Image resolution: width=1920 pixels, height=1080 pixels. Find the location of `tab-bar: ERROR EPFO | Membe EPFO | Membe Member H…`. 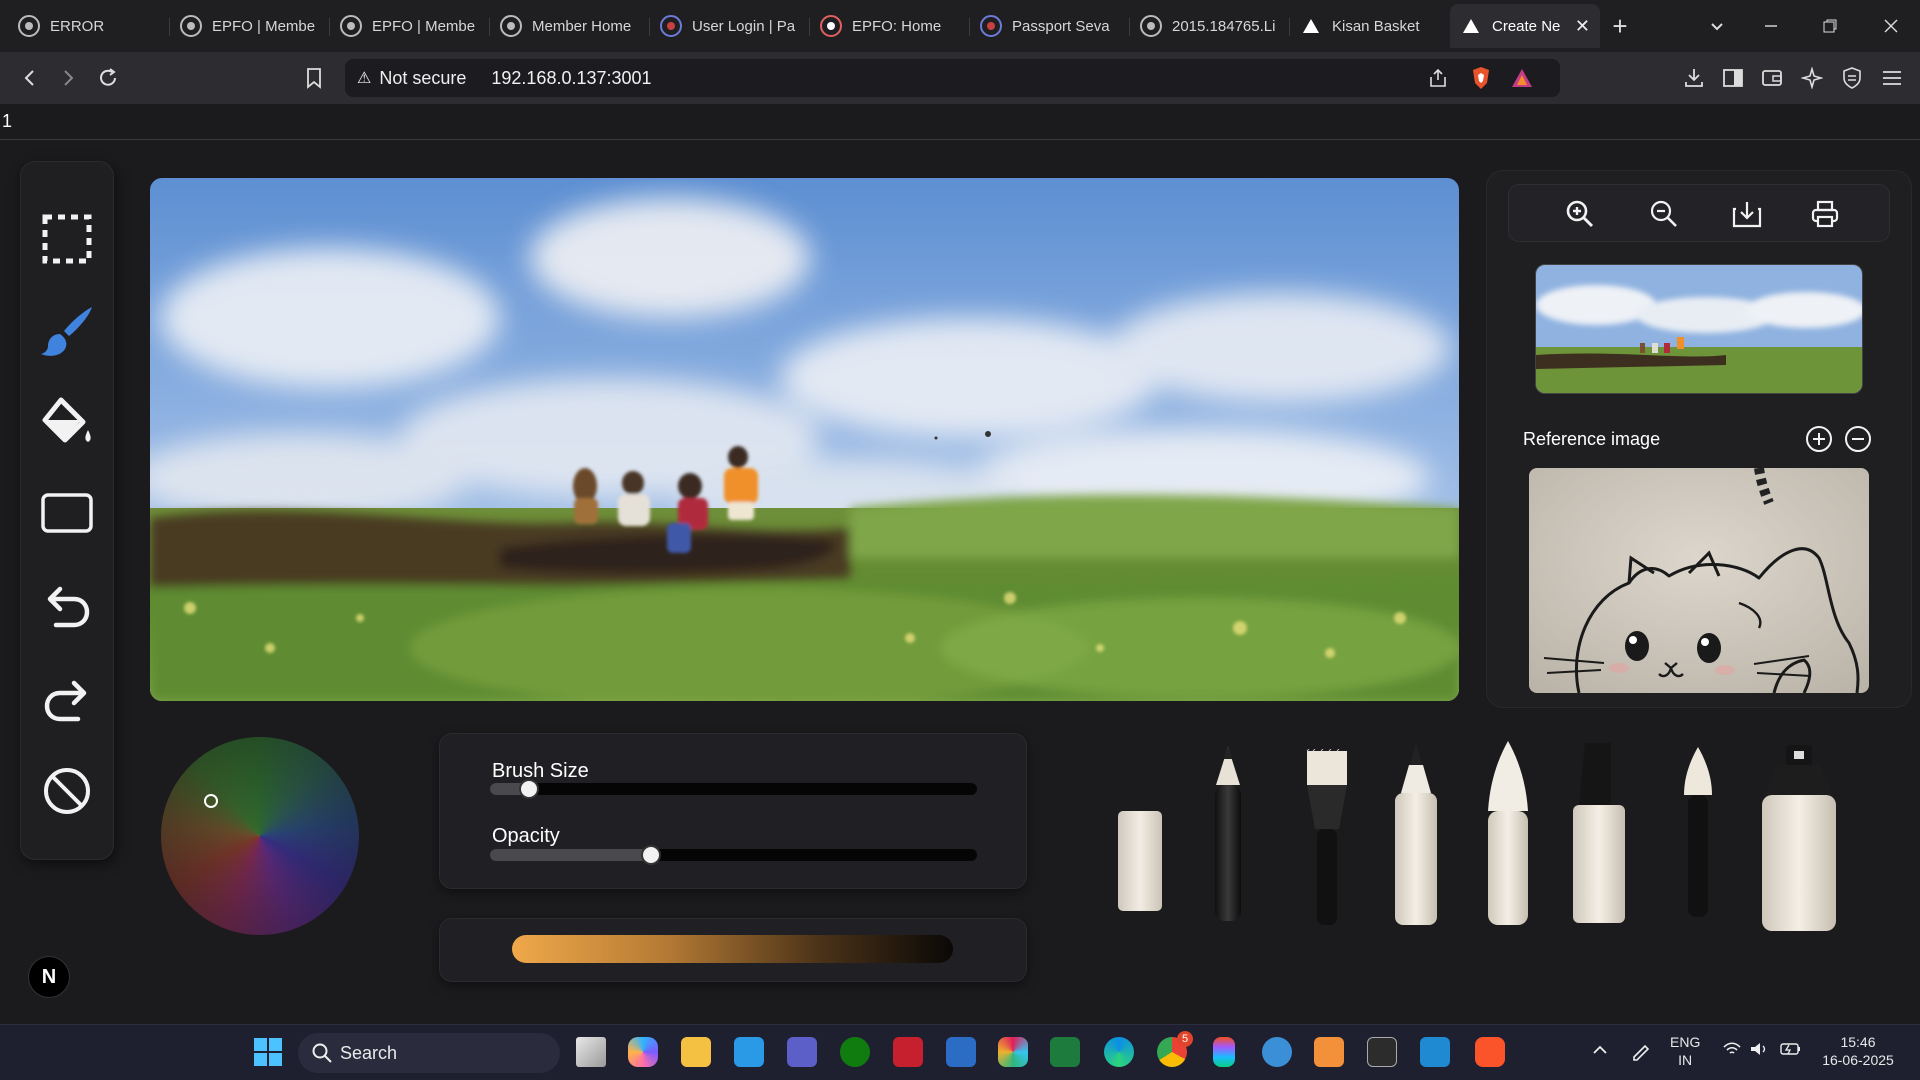

tab-bar: ERROR EPFO | Membe EPFO | Membe Member H… is located at coordinates (960, 26).